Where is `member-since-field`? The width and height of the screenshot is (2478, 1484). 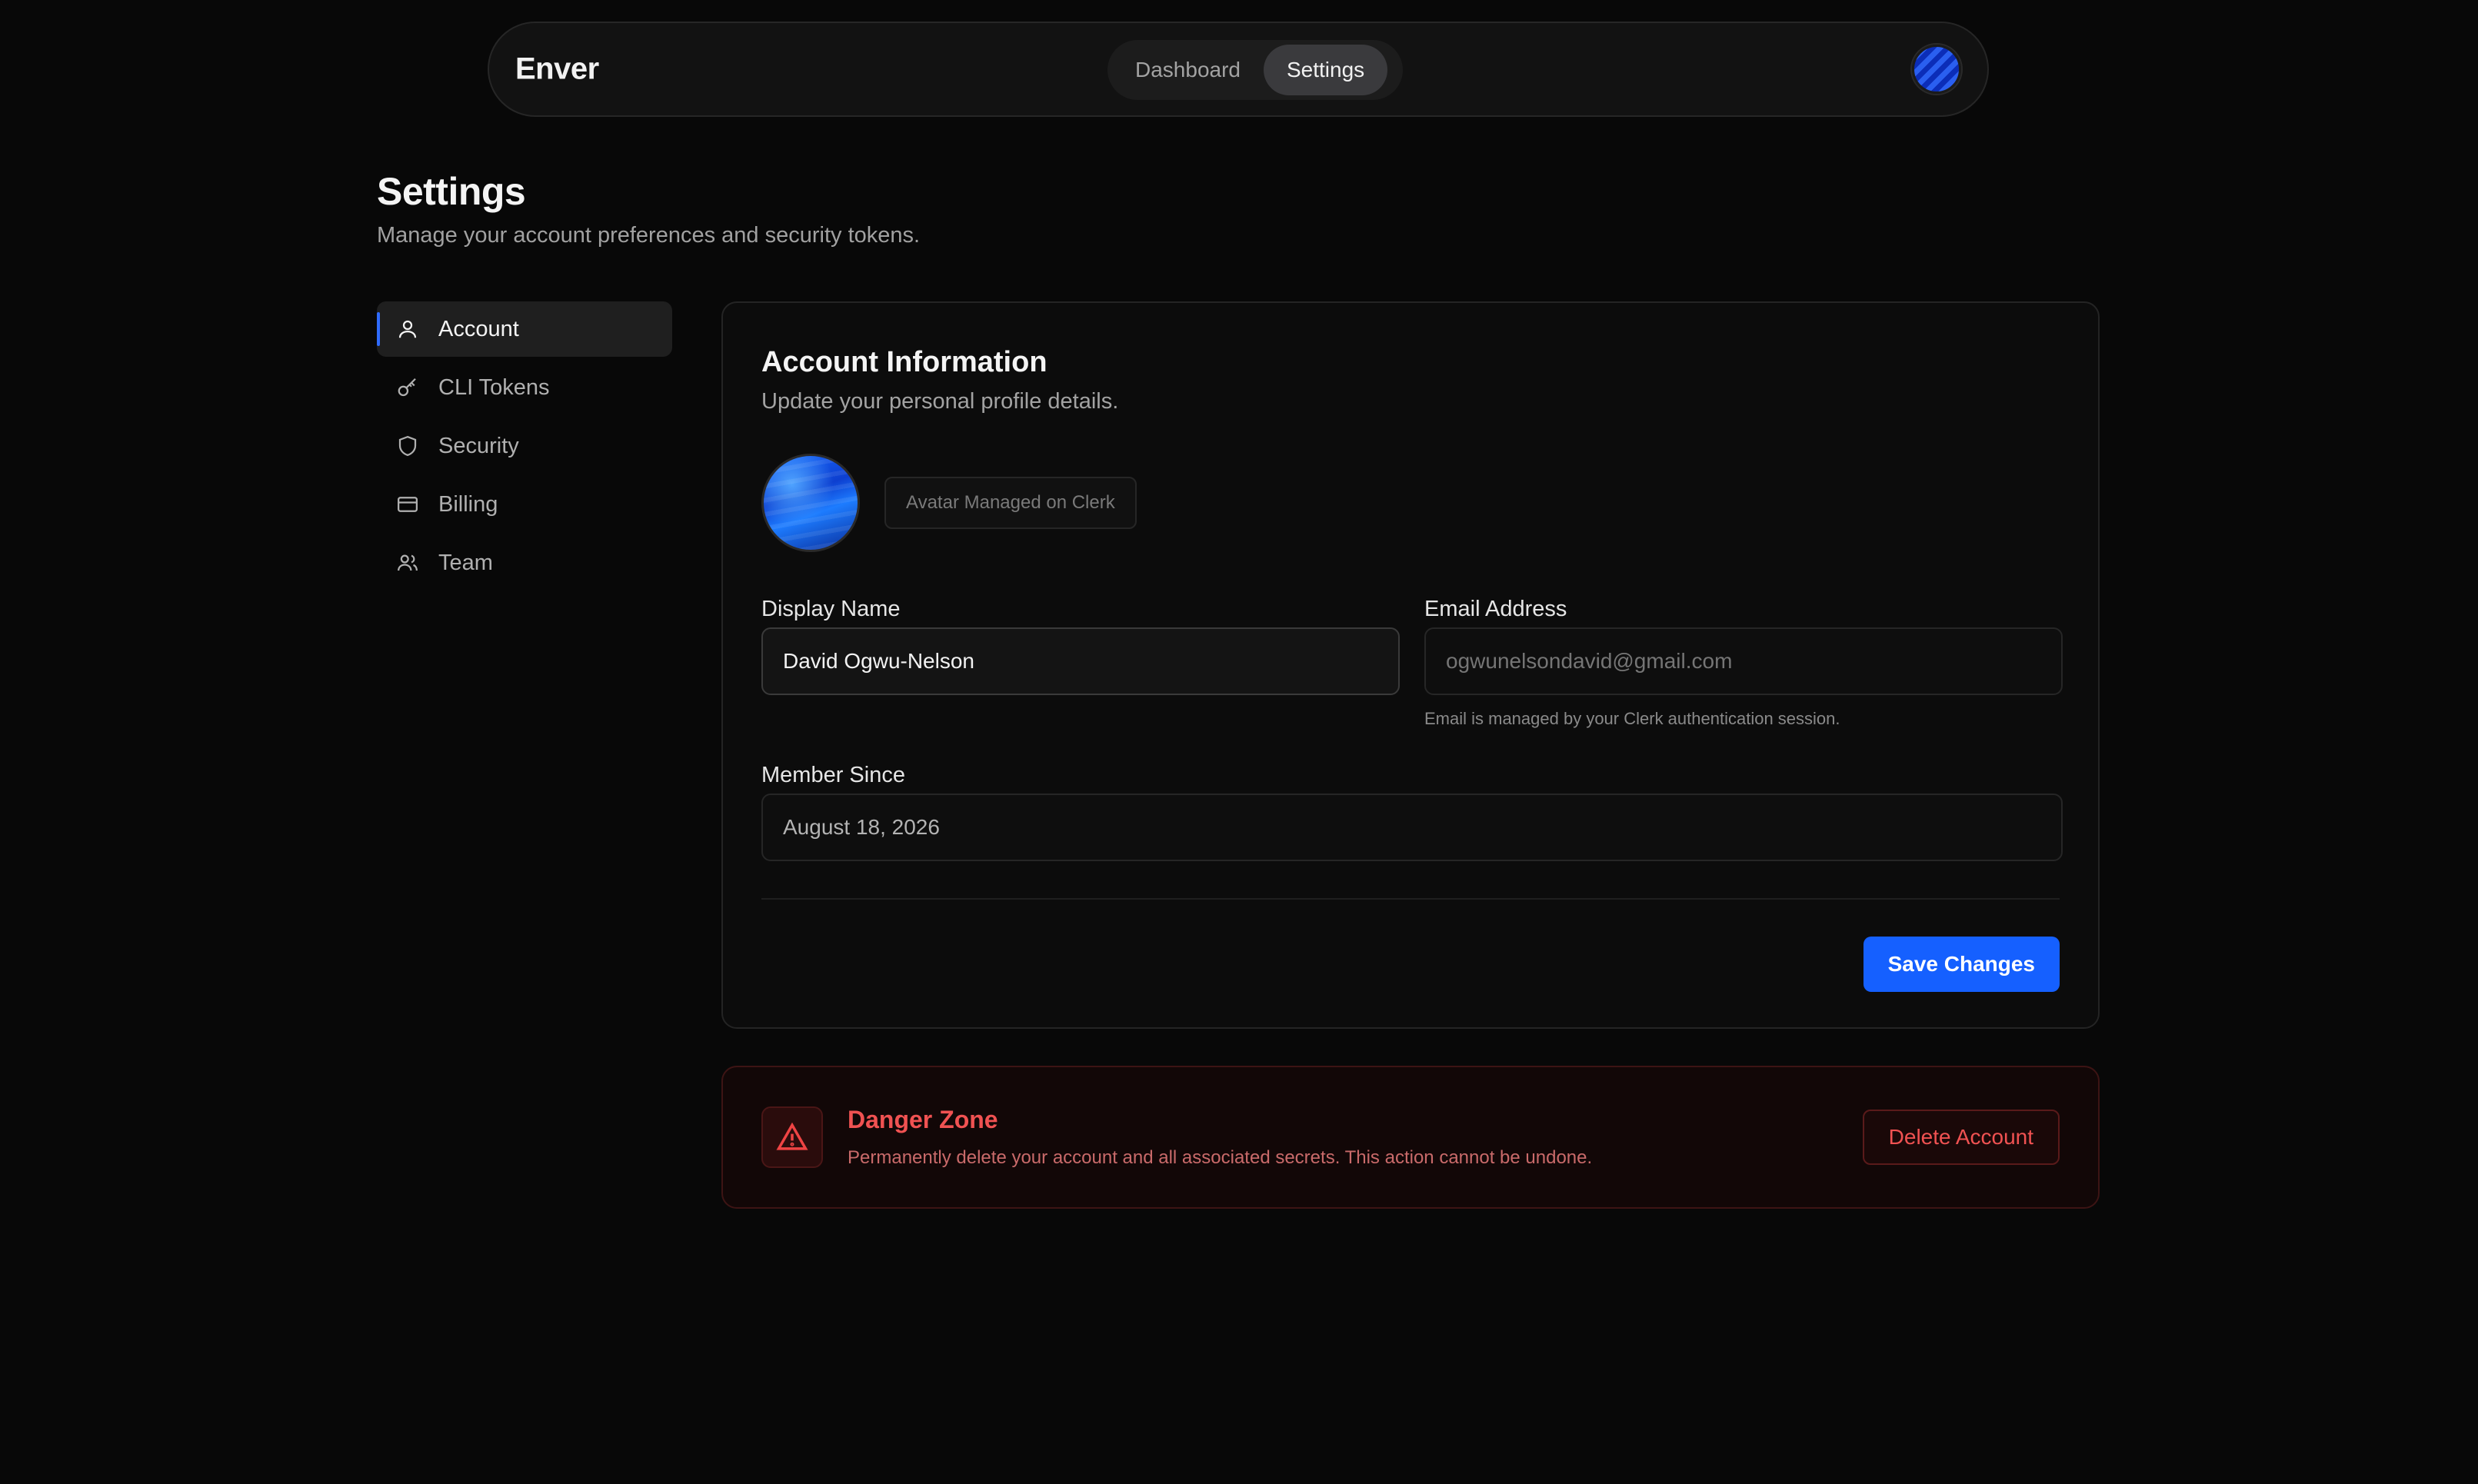 member-since-field is located at coordinates (1412, 828).